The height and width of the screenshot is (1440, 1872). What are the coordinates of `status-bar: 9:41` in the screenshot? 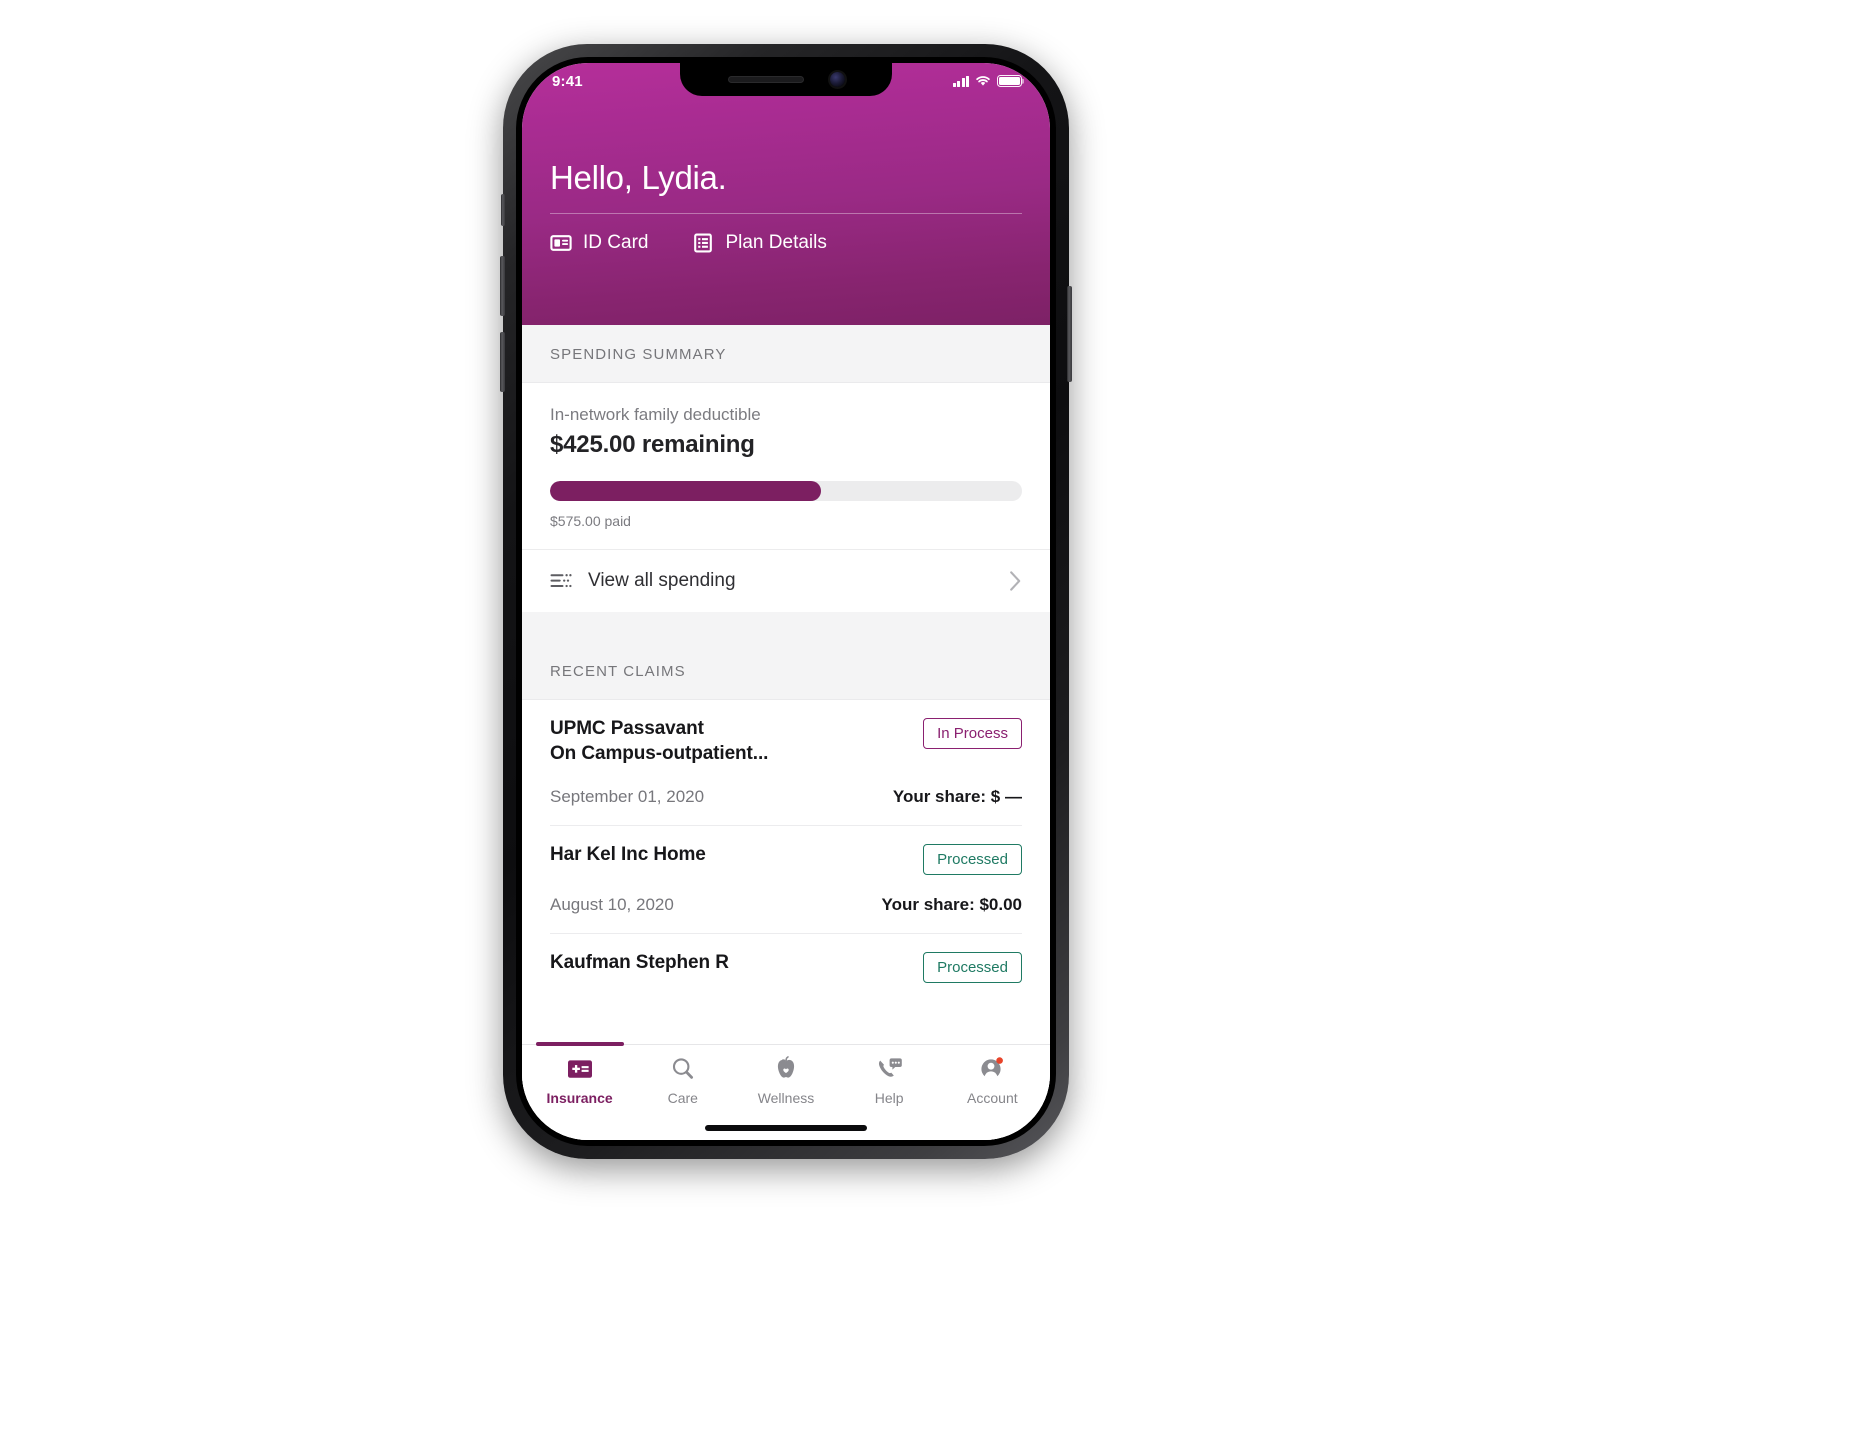 It's located at (786, 80).